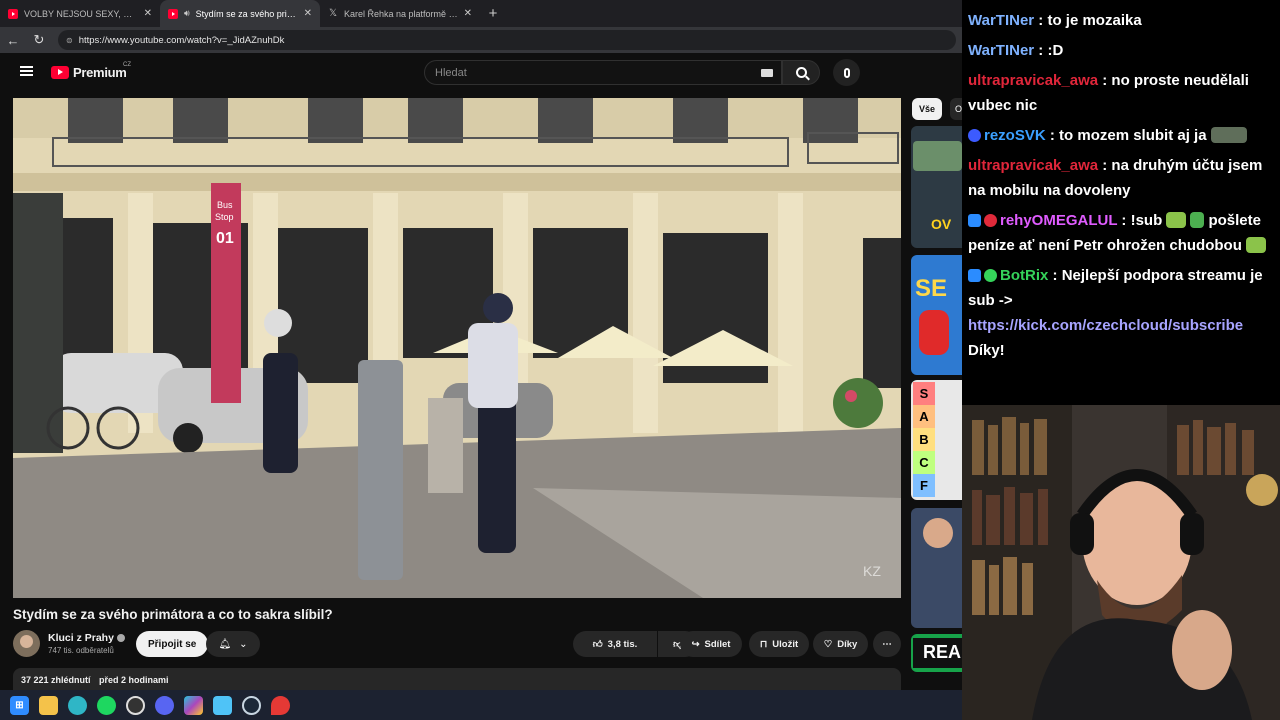 The width and height of the screenshot is (1280, 720). What do you see at coordinates (243, 644) in the screenshot?
I see `chevron-down-icon: ⌄` at bounding box center [243, 644].